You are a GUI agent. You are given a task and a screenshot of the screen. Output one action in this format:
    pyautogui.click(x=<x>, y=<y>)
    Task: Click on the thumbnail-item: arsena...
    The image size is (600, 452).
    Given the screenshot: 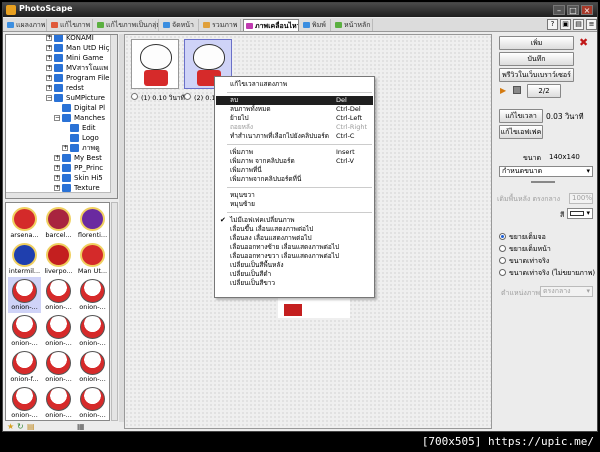 What is the action you would take?
    pyautogui.click(x=24, y=223)
    